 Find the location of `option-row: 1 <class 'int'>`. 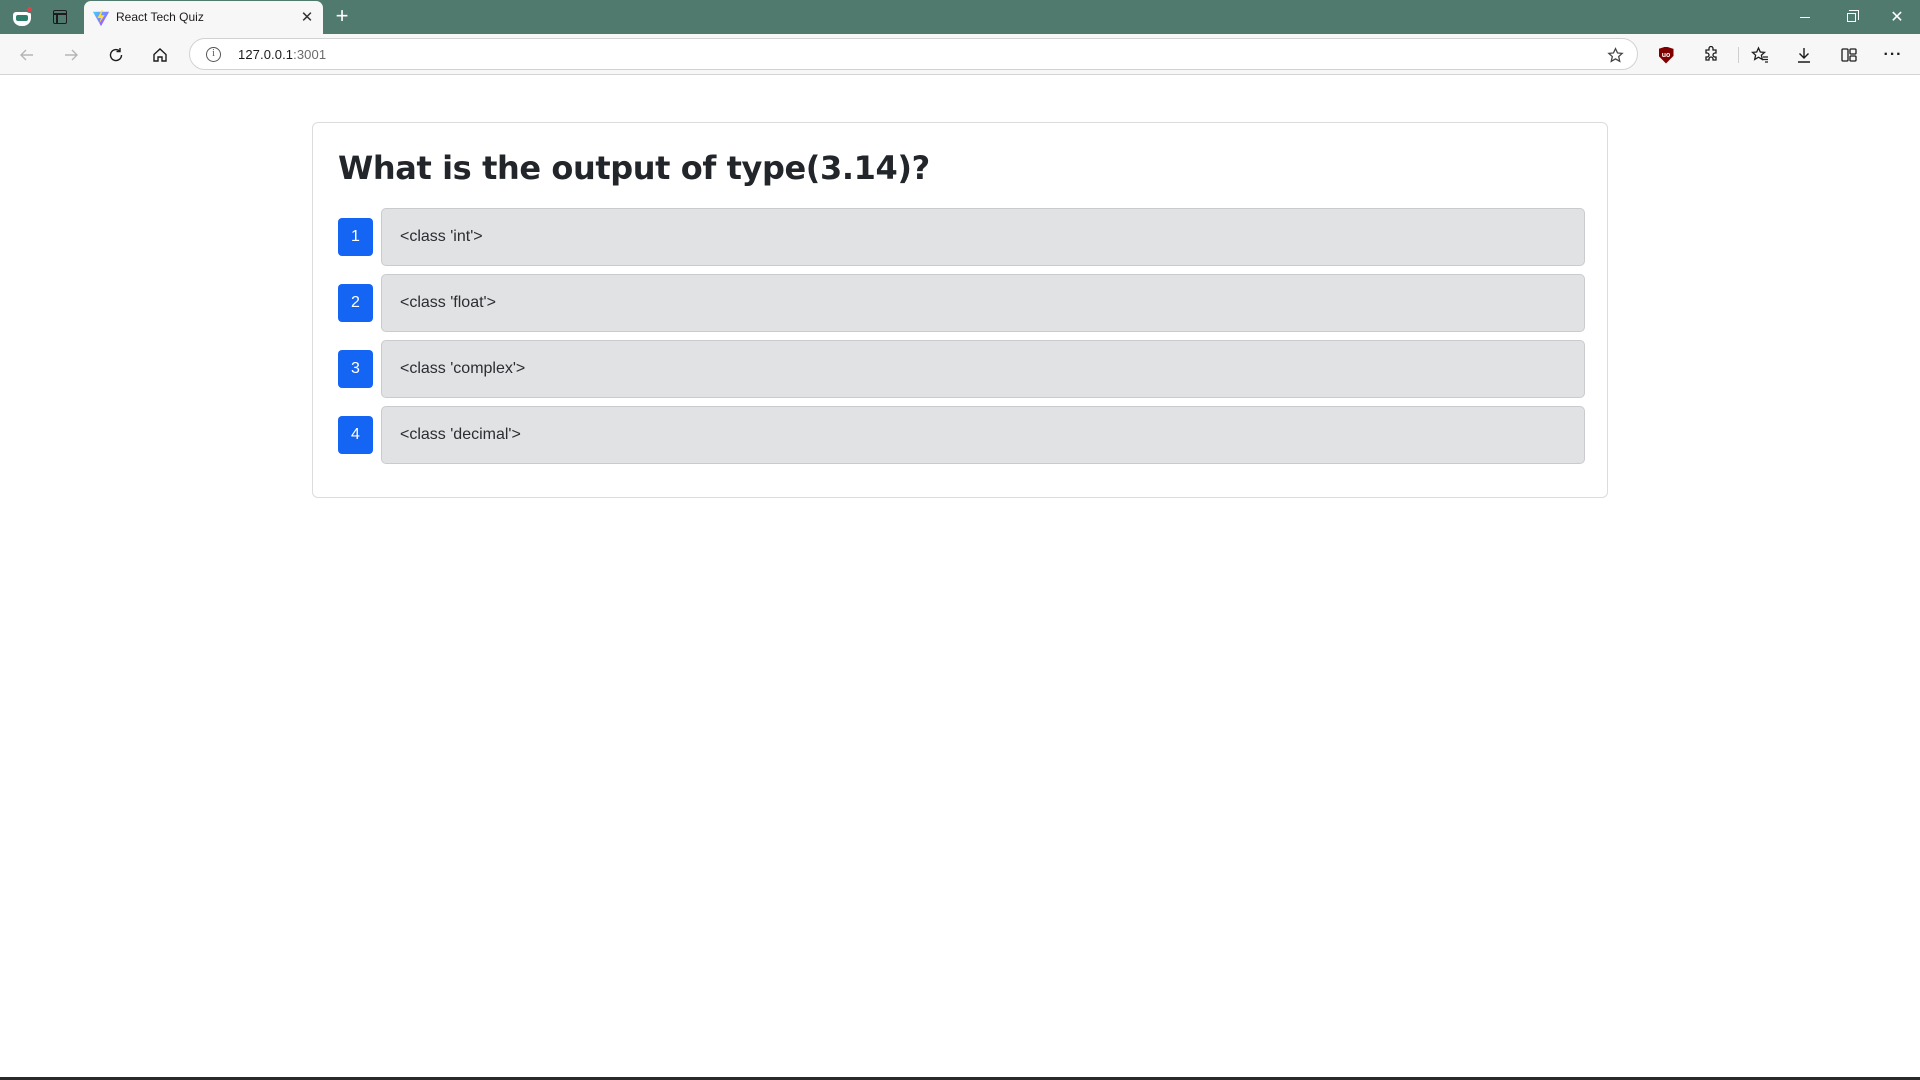

option-row: 1 <class 'int'> is located at coordinates (973, 237).